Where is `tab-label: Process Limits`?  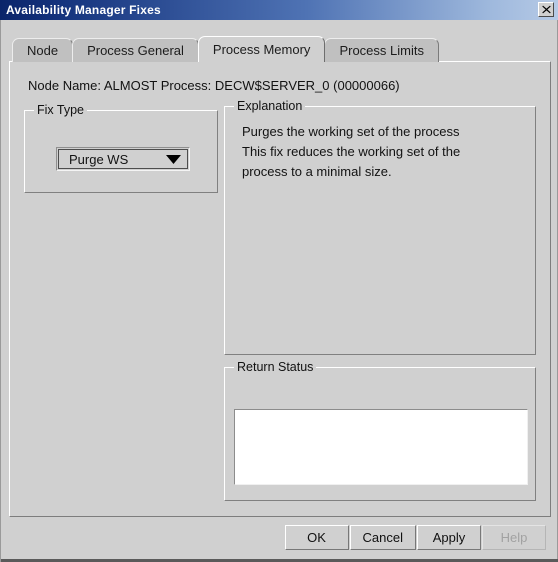
tab-label: Process Limits is located at coordinates (381, 50).